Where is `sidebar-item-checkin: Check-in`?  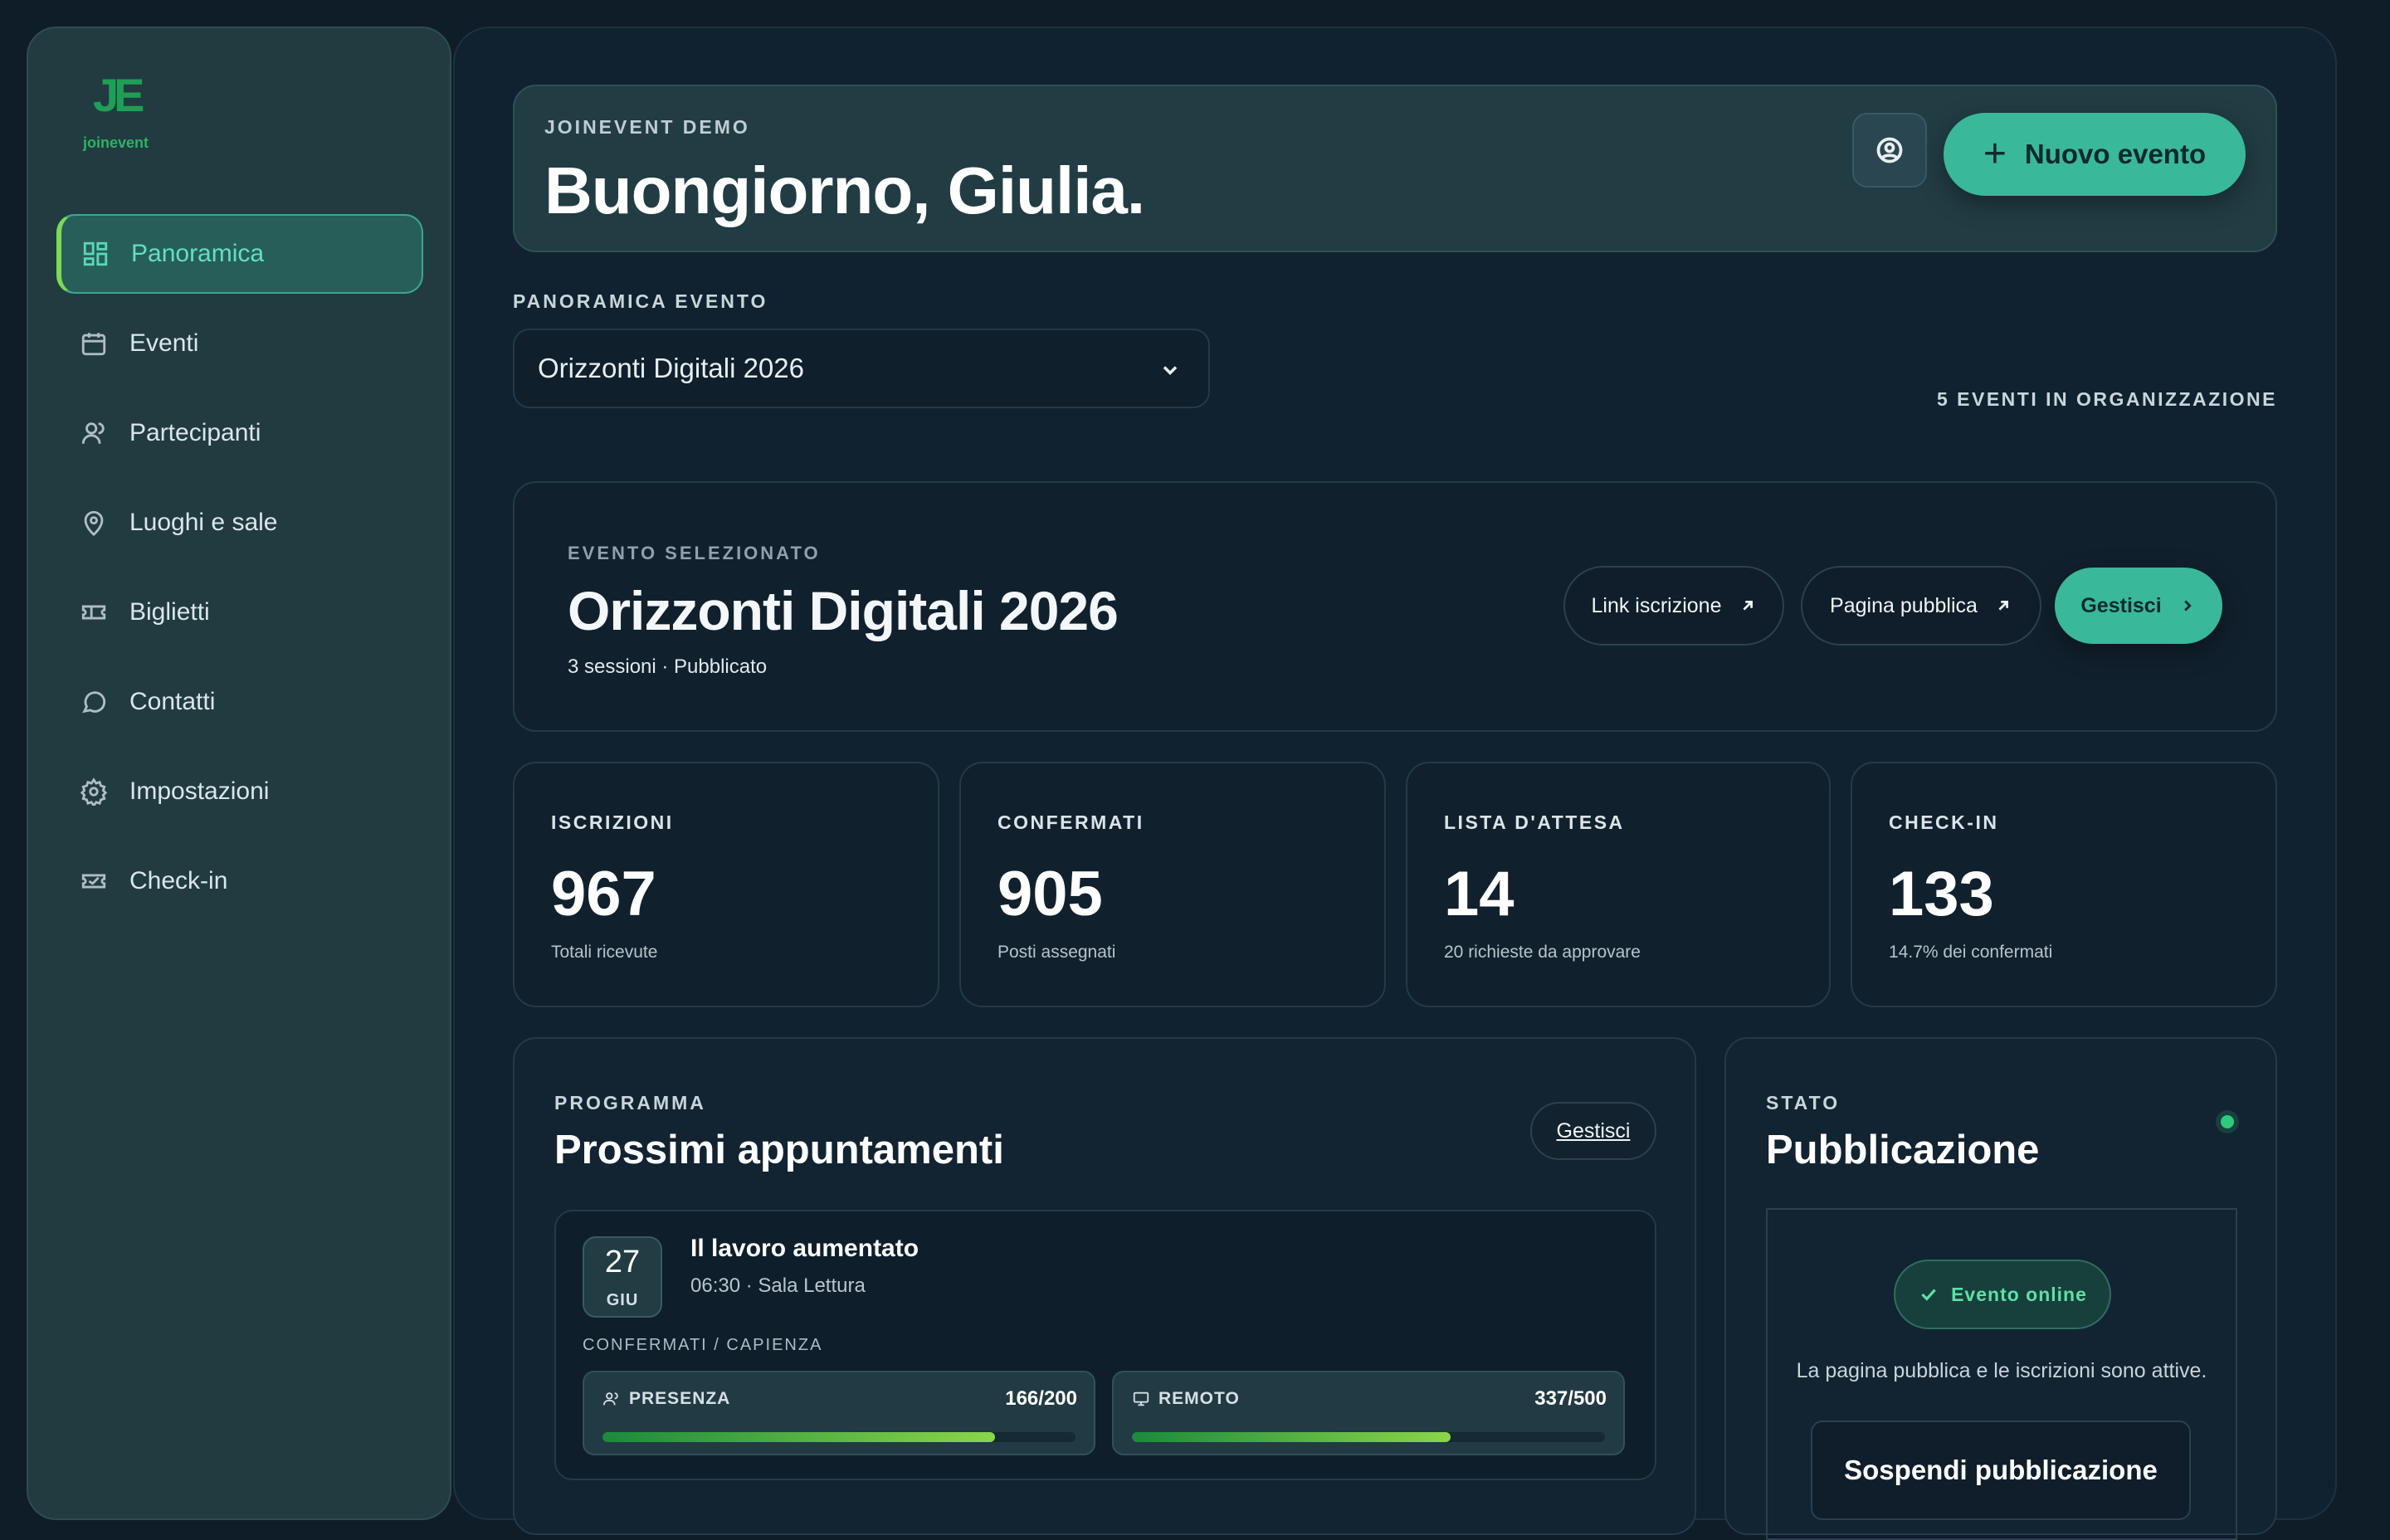 sidebar-item-checkin: Check-in is located at coordinates (239, 881).